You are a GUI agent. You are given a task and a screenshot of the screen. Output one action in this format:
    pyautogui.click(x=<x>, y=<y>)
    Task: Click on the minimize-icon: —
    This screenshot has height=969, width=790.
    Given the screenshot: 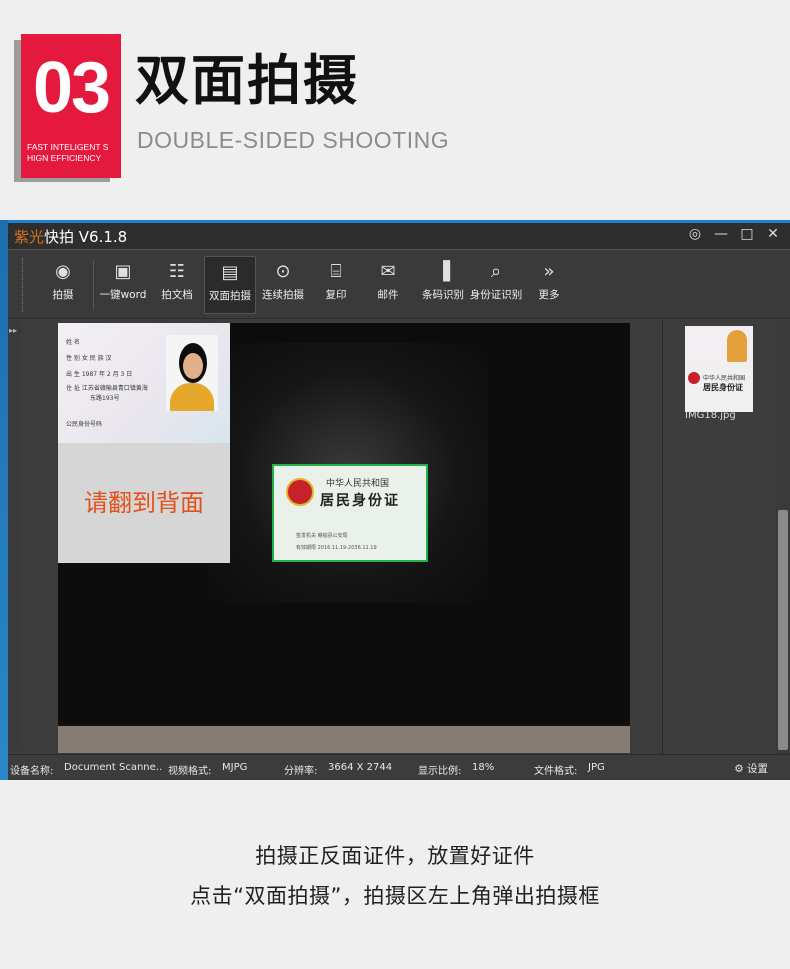 What is the action you would take?
    pyautogui.click(x=721, y=234)
    